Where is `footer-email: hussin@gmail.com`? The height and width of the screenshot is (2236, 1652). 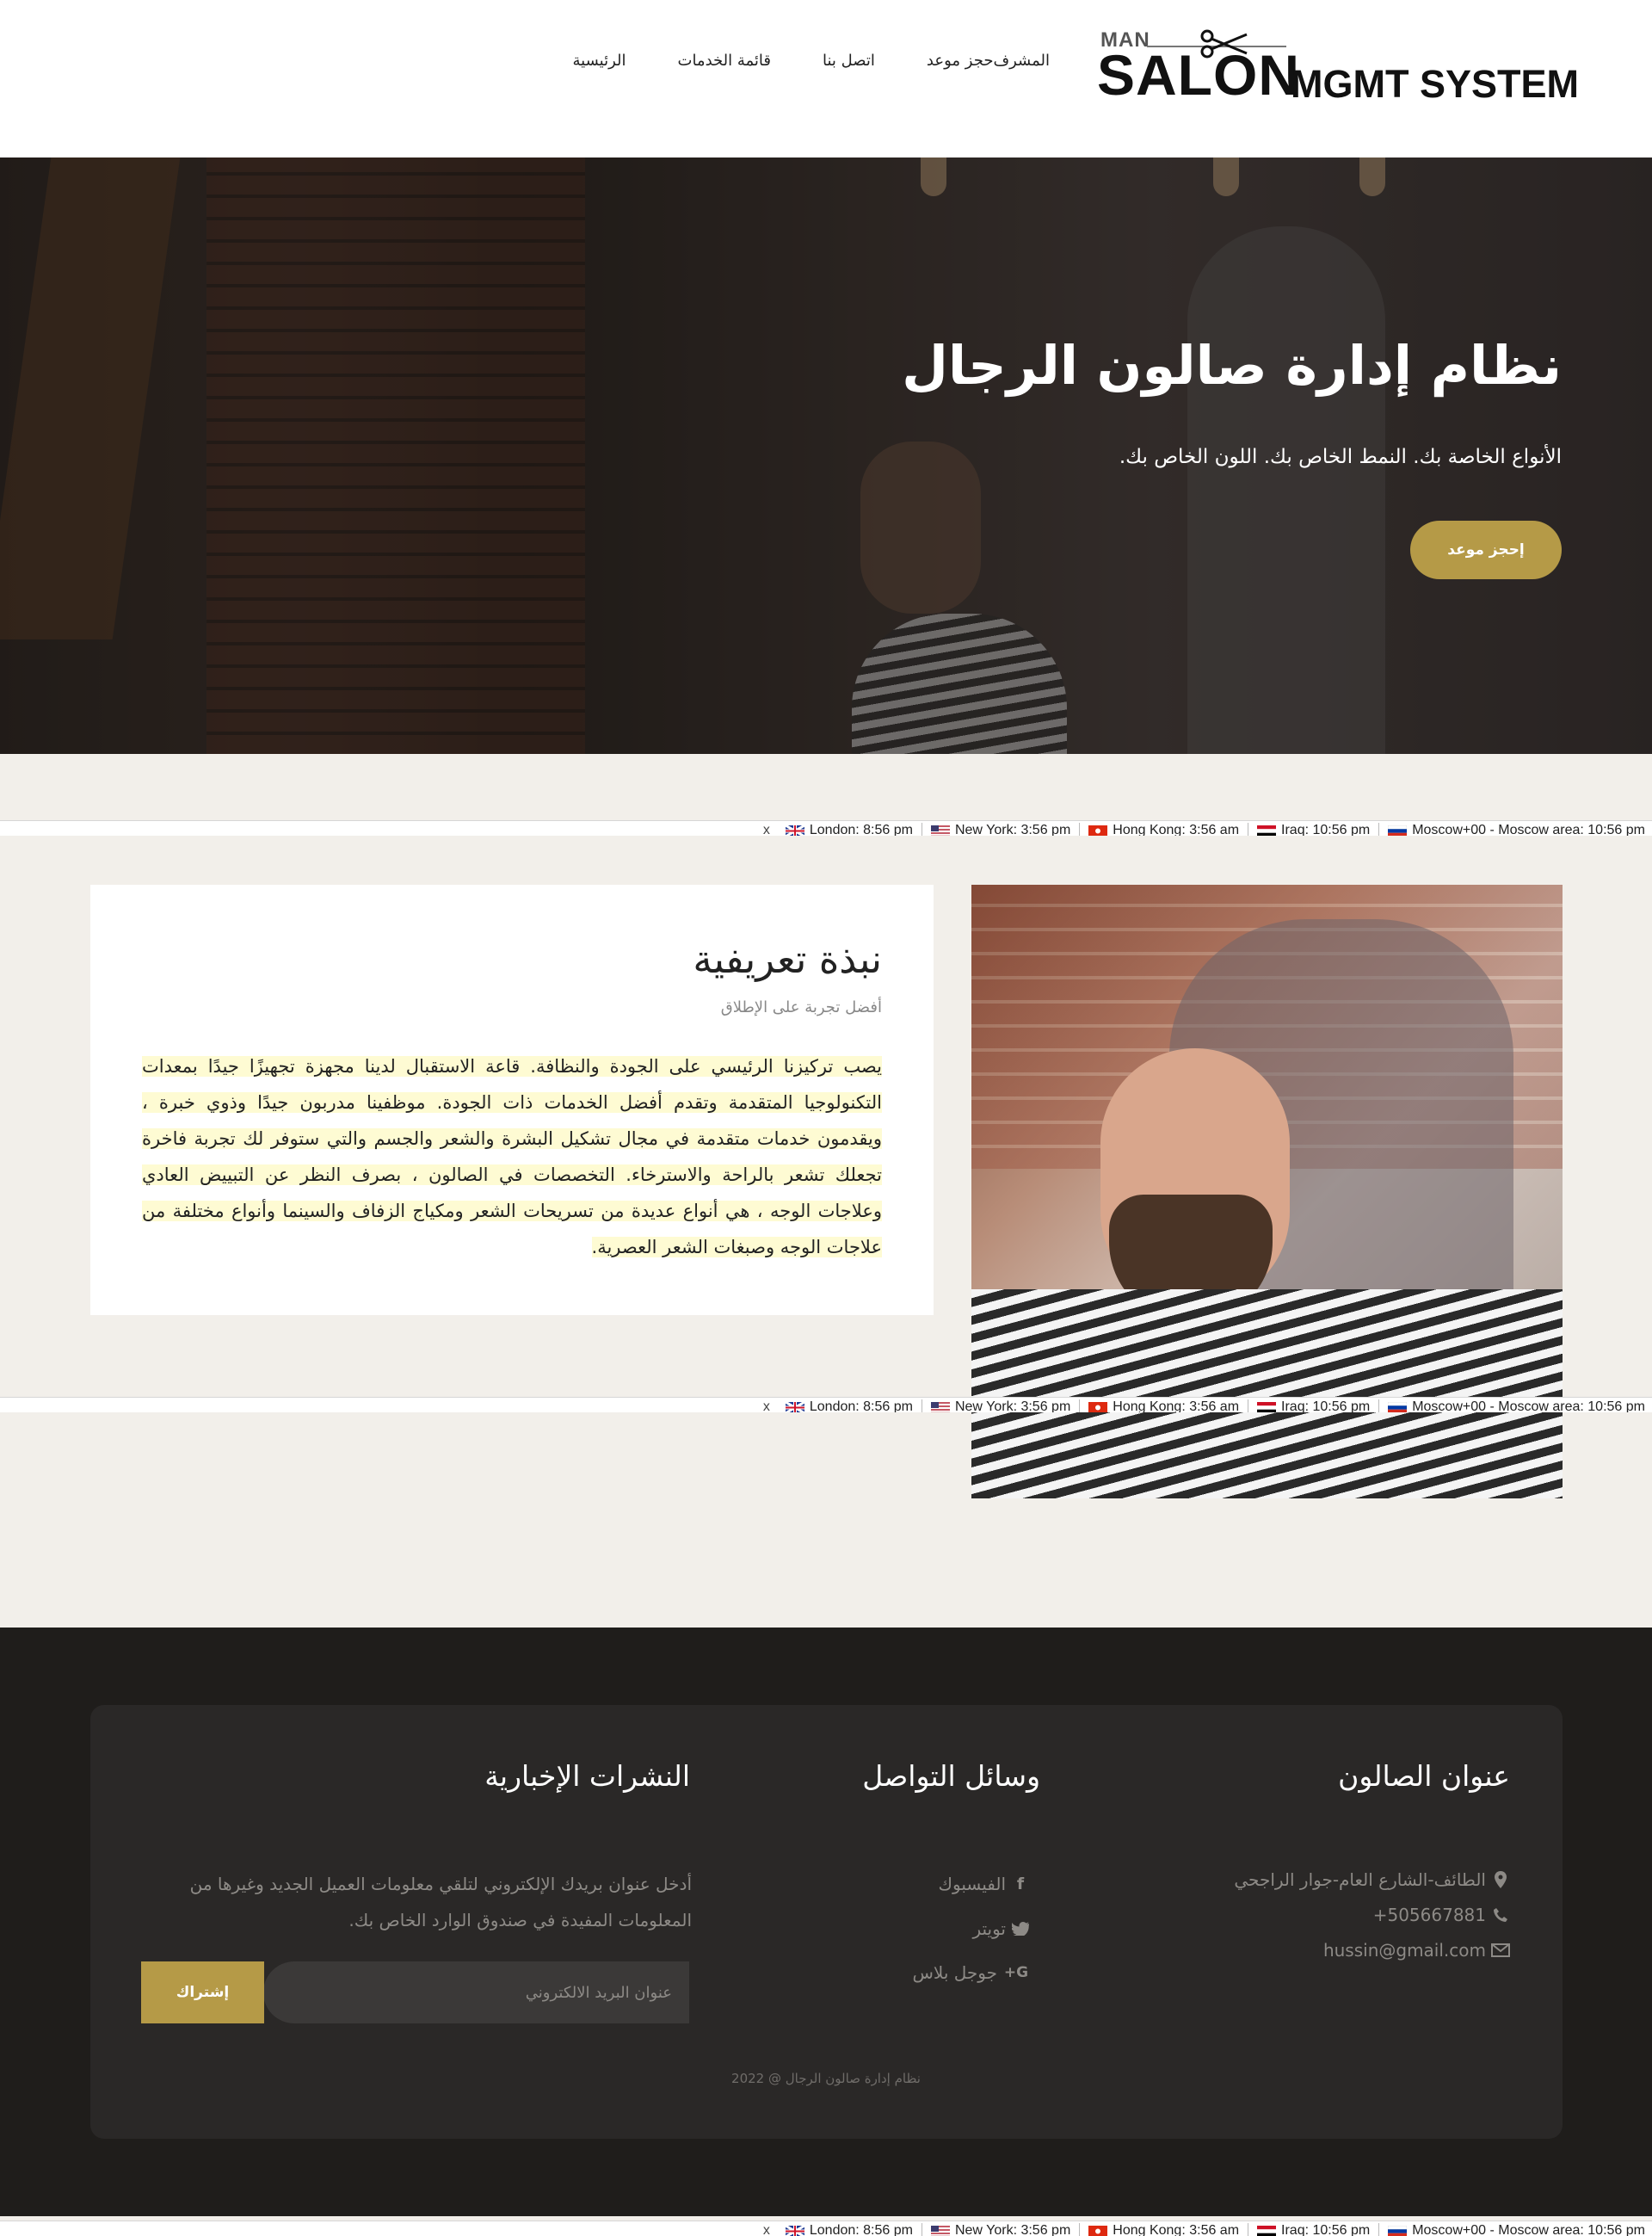
footer-email: hussin@gmail.com is located at coordinates (1416, 1950).